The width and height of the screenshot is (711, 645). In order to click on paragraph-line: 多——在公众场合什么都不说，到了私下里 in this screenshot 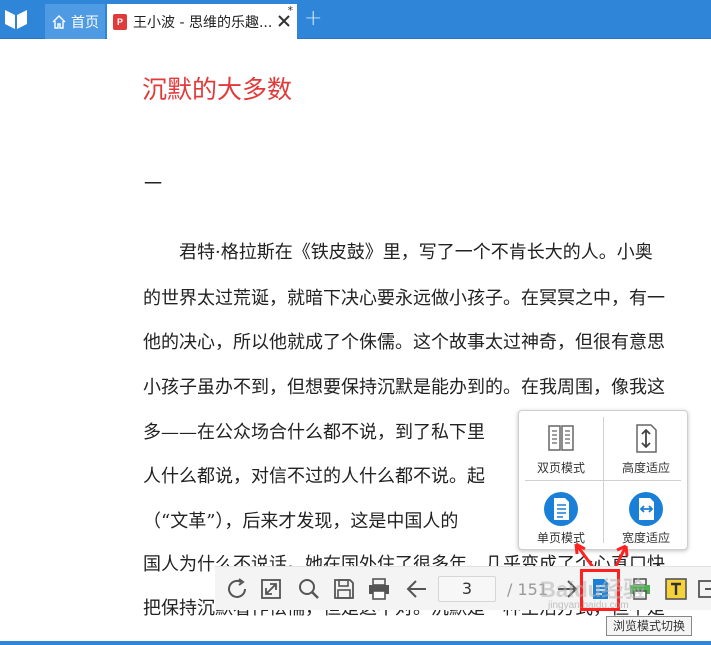, I will do `click(314, 432)`.